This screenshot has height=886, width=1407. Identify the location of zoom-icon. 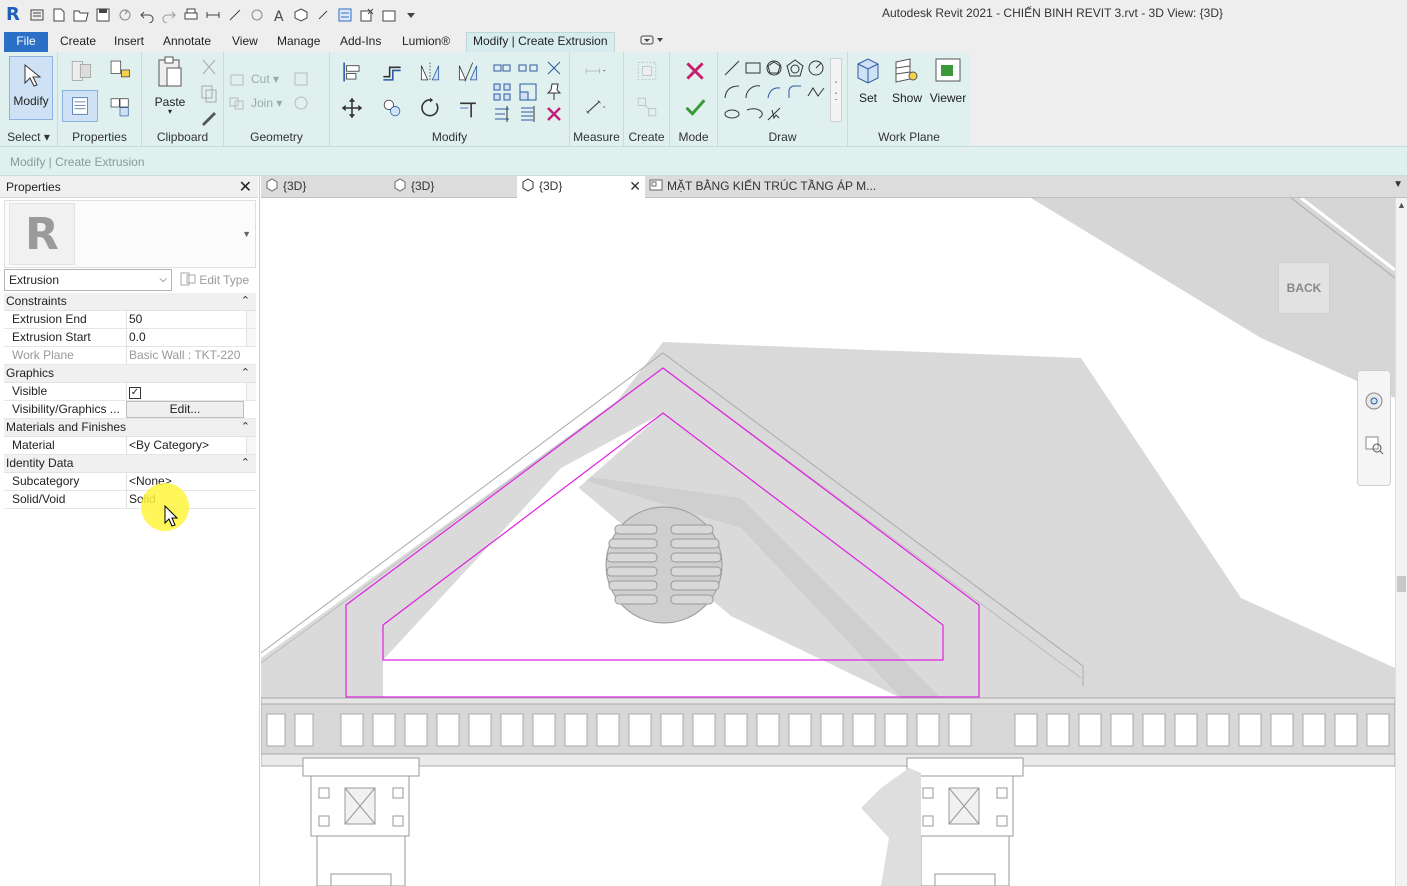
(1374, 445).